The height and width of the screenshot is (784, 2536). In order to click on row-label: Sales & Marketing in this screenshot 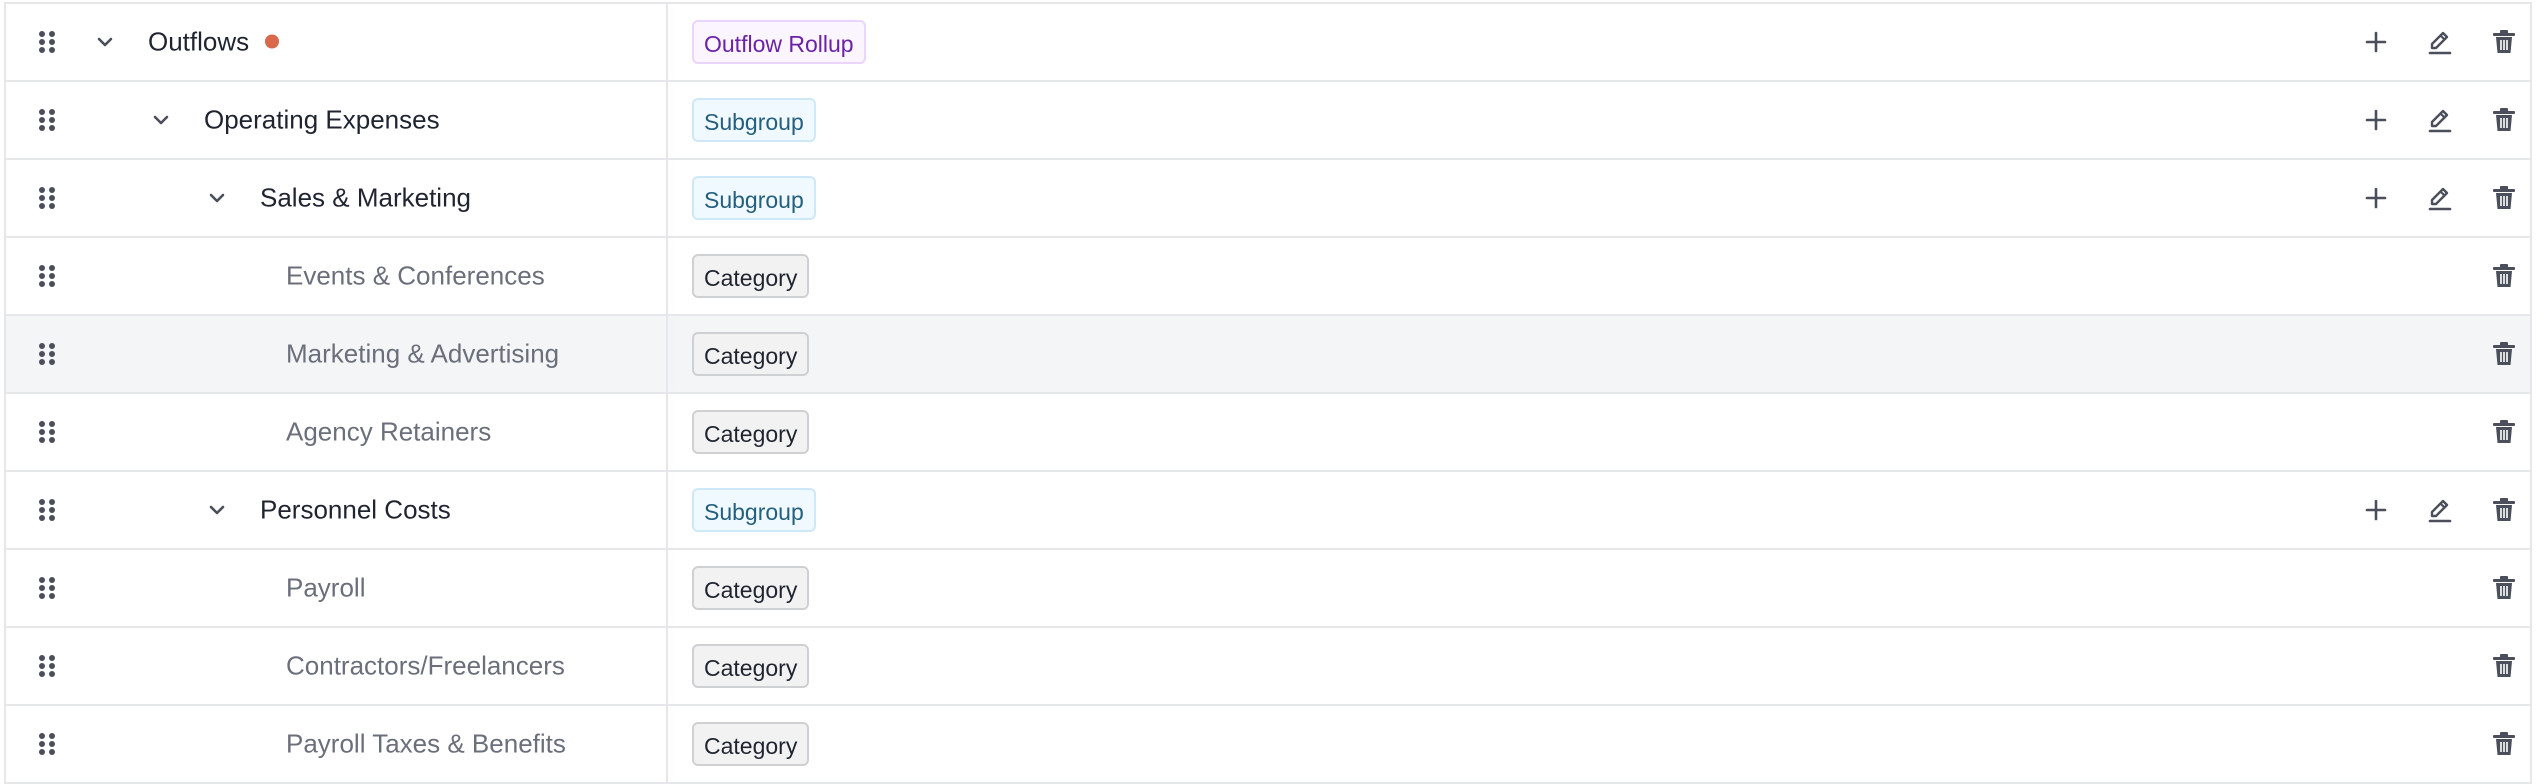, I will do `click(365, 198)`.